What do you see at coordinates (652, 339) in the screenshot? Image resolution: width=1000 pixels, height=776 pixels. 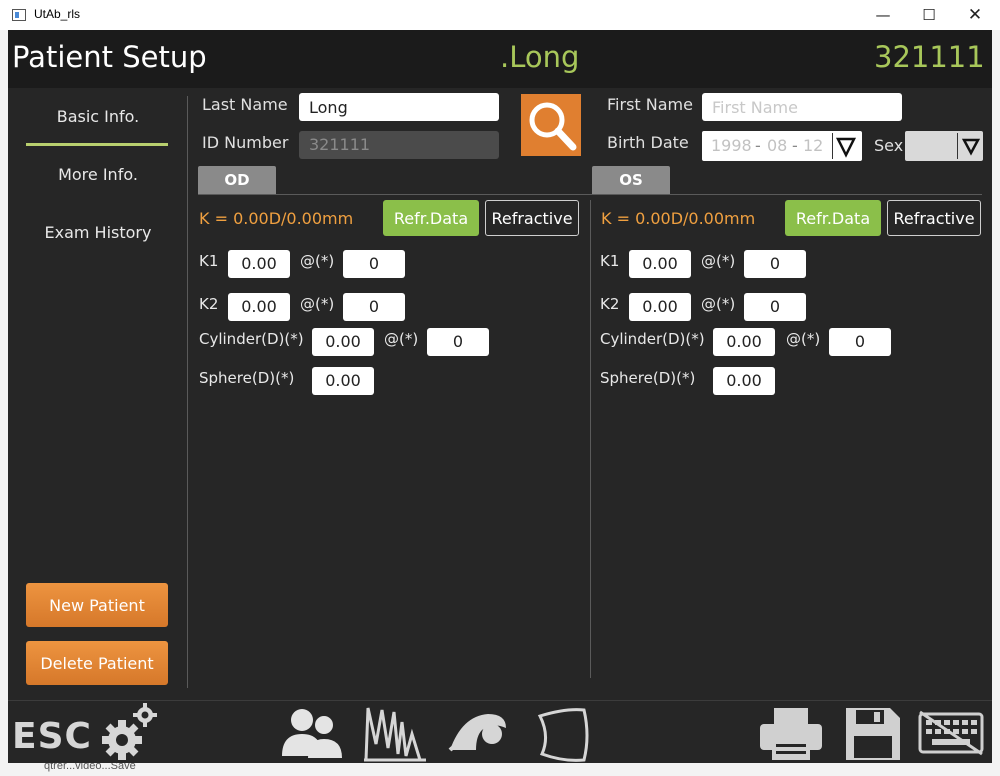 I see `os-cylinder-label: Cylinder(D)(*)` at bounding box center [652, 339].